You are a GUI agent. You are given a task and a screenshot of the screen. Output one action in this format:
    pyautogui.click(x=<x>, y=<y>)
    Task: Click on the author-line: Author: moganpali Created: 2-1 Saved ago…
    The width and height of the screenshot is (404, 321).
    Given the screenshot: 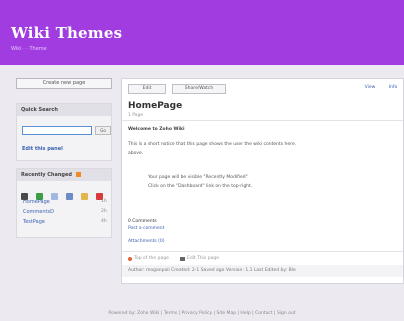 What is the action you would take?
    pyautogui.click(x=212, y=270)
    